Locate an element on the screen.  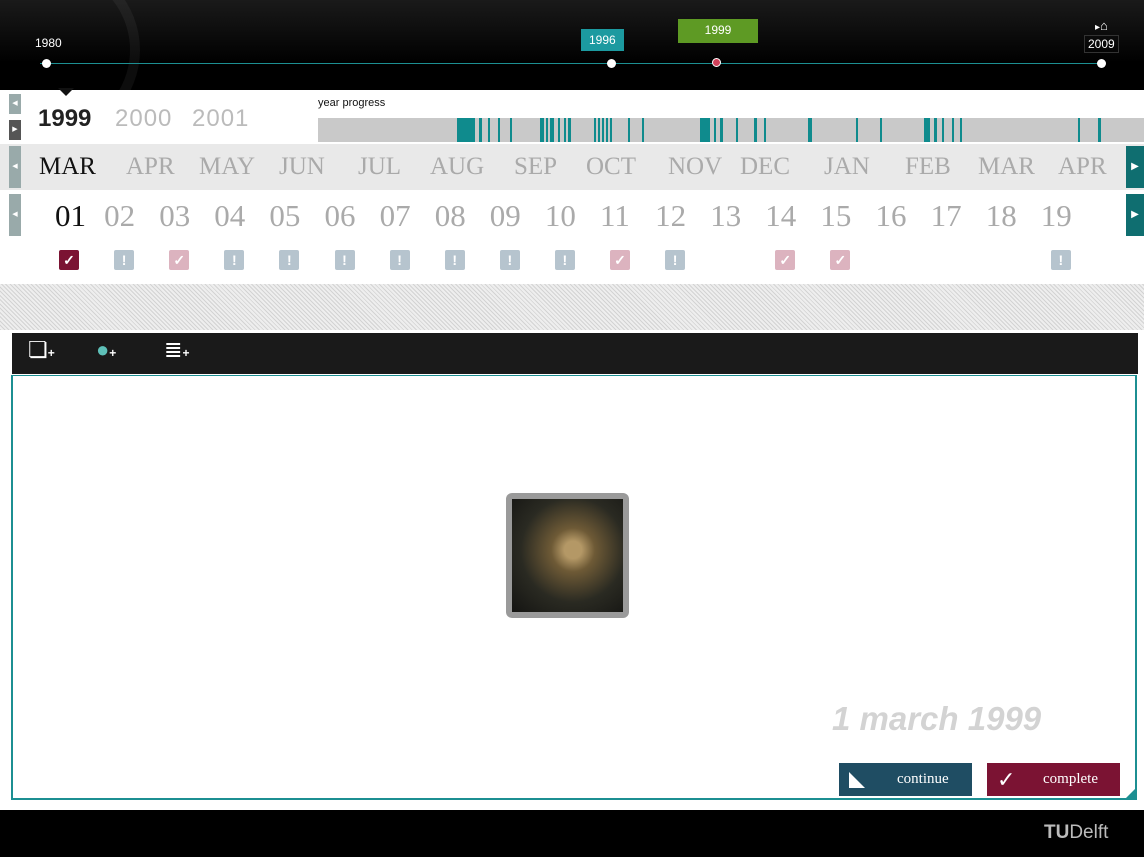
footer-bar: TUDelft is located at coordinates (572, 833).